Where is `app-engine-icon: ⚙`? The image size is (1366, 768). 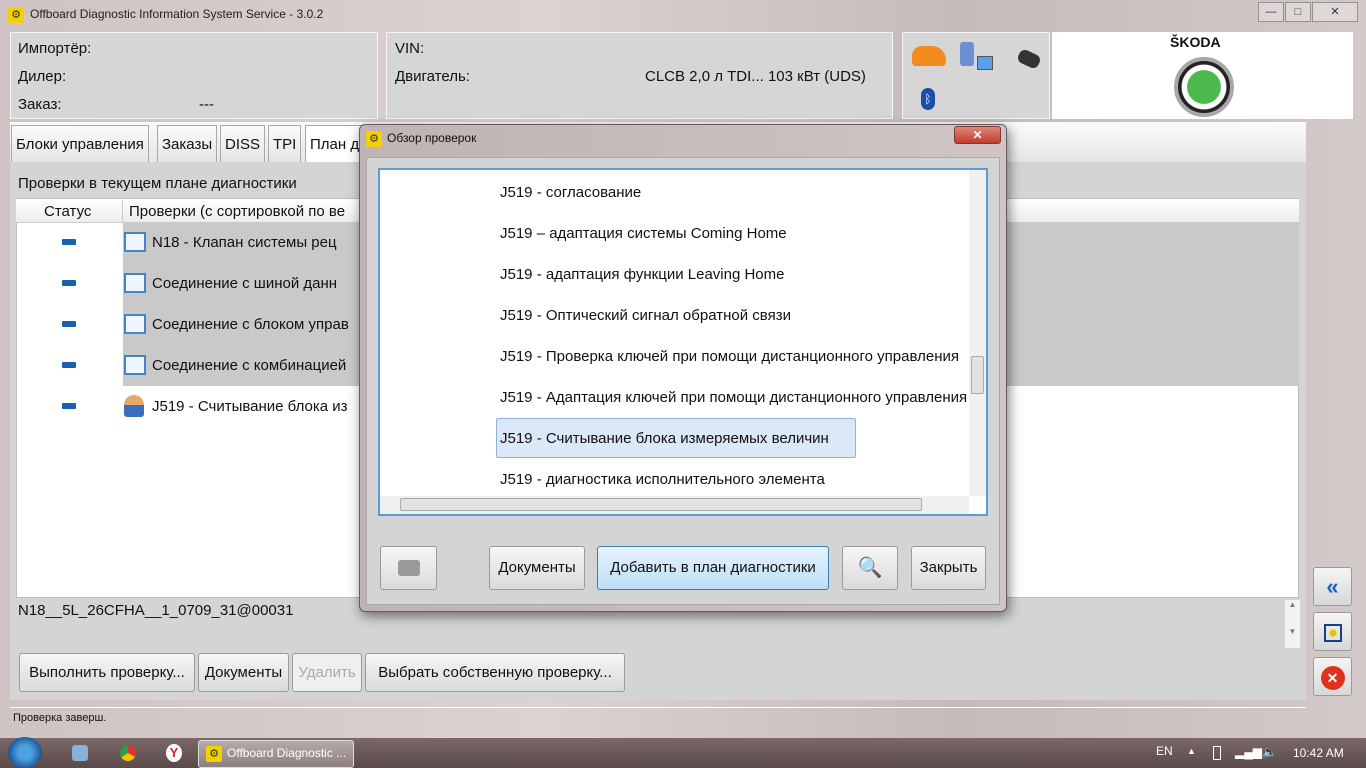 app-engine-icon: ⚙ is located at coordinates (16, 15).